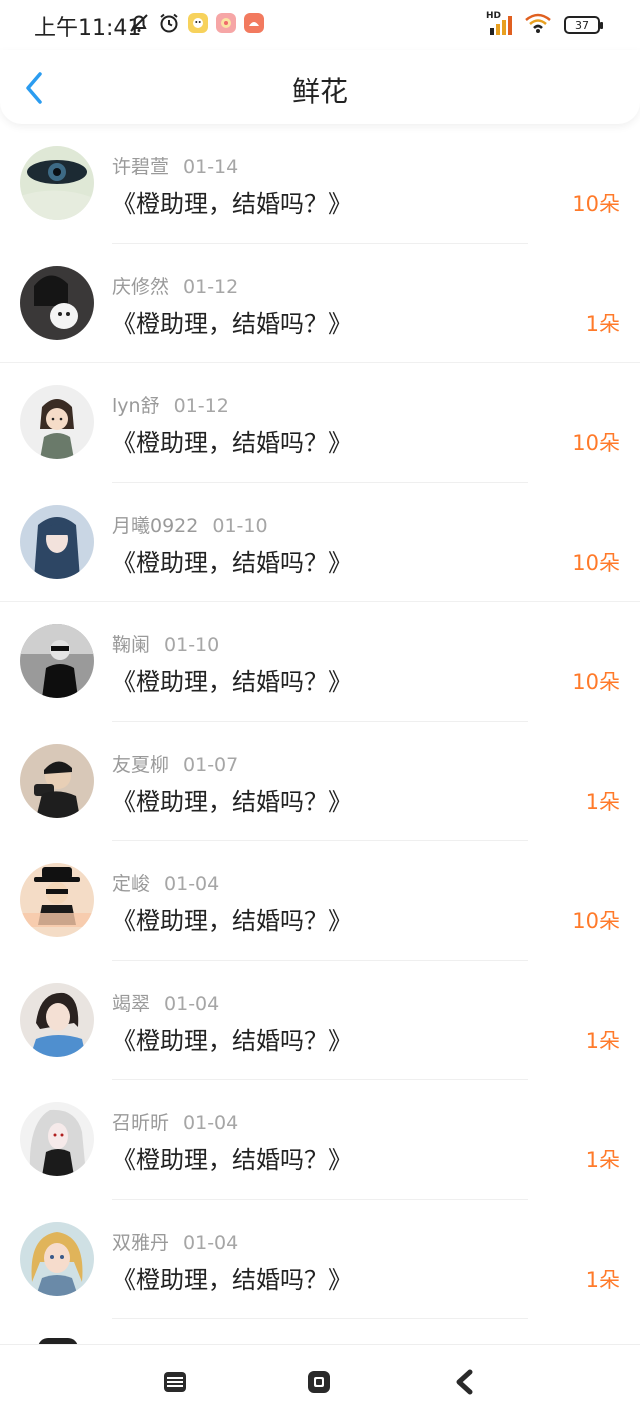 This screenshot has width=640, height=1422. What do you see at coordinates (141, 764) in the screenshot?
I see `user-name: 友夏柳` at bounding box center [141, 764].